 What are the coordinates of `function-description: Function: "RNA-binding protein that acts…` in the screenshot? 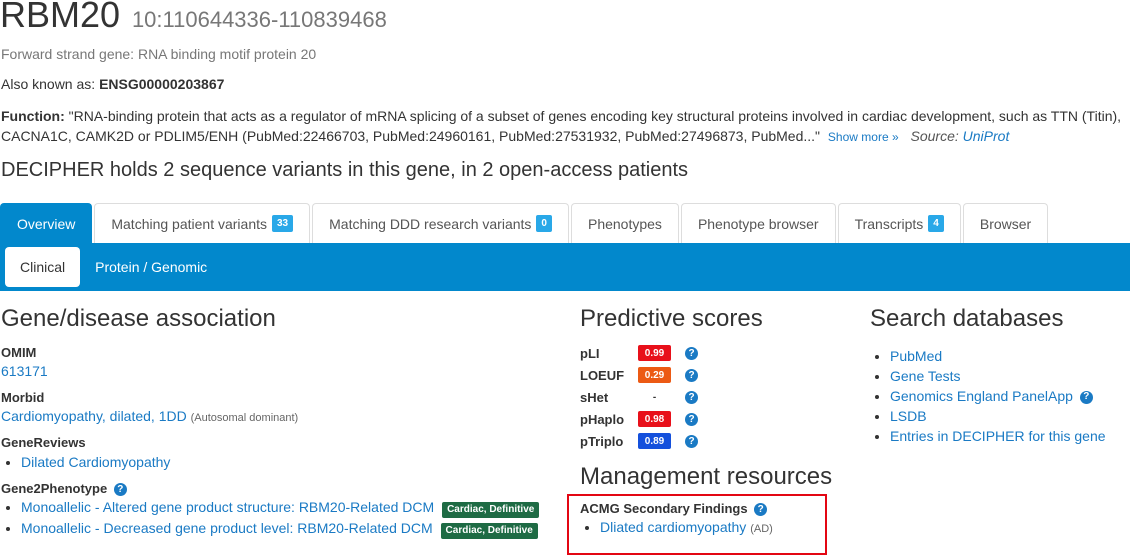 It's located at (565, 126).